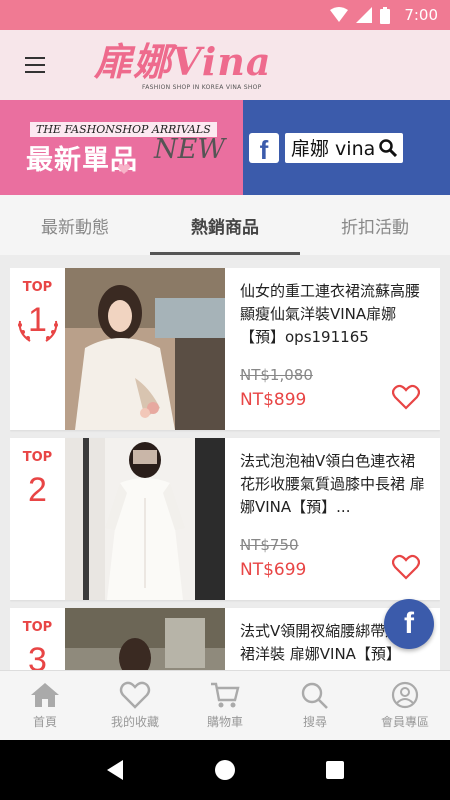 The width and height of the screenshot is (450, 800). What do you see at coordinates (45, 695) in the screenshot?
I see `home-icon` at bounding box center [45, 695].